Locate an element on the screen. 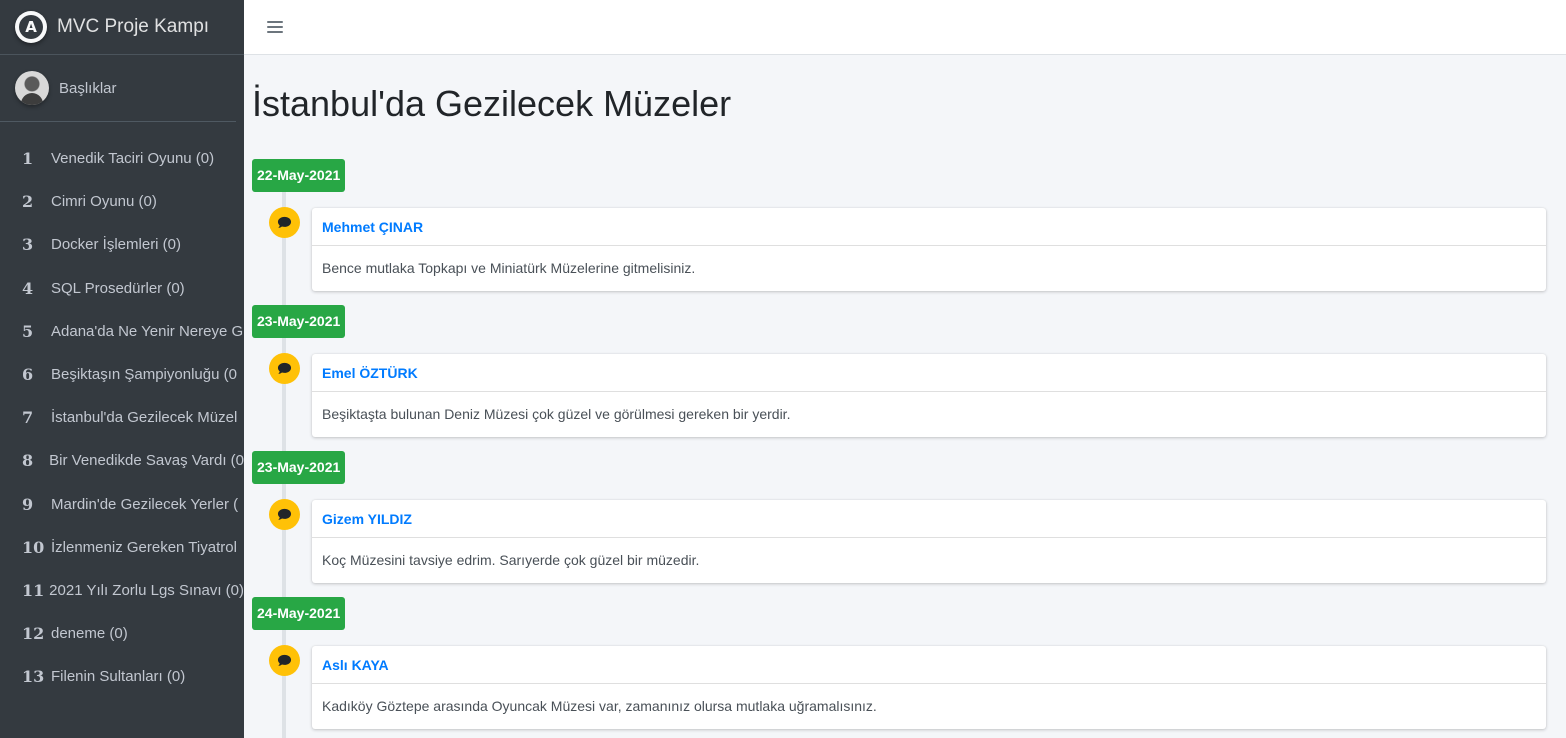  sidebar-item-label: Cimri Oyunu (0) is located at coordinates (104, 202).